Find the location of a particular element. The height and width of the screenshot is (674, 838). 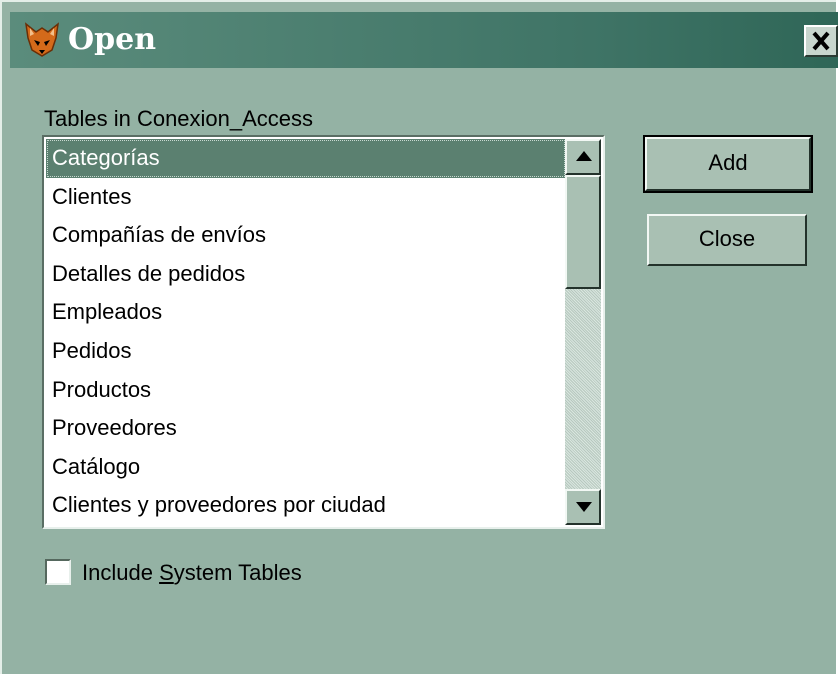

table-list-item: Catálogo is located at coordinates (306, 467).